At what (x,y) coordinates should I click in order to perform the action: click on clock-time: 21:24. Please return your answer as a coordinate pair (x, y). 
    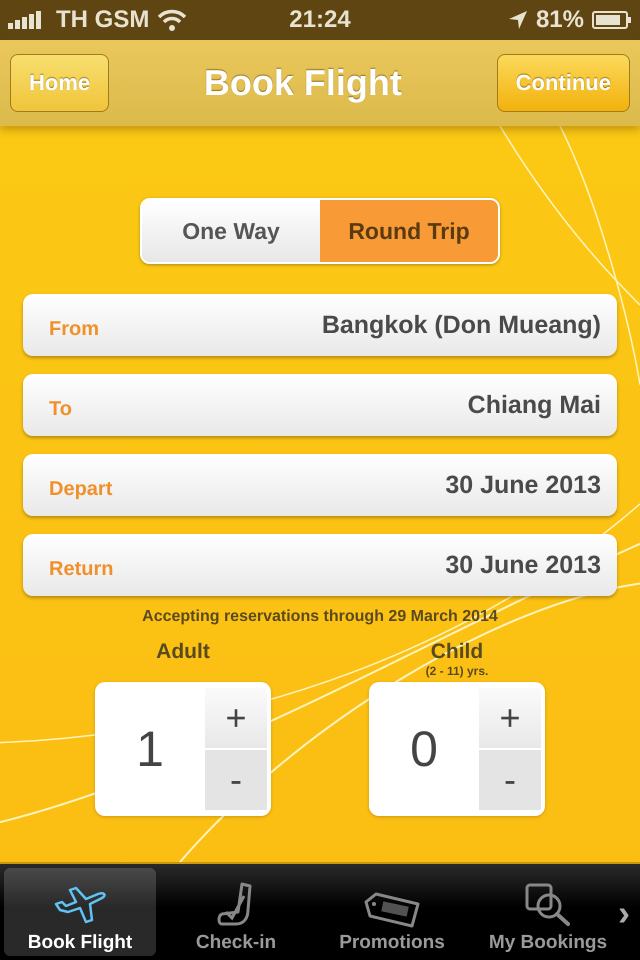
    Looking at the image, I should click on (320, 20).